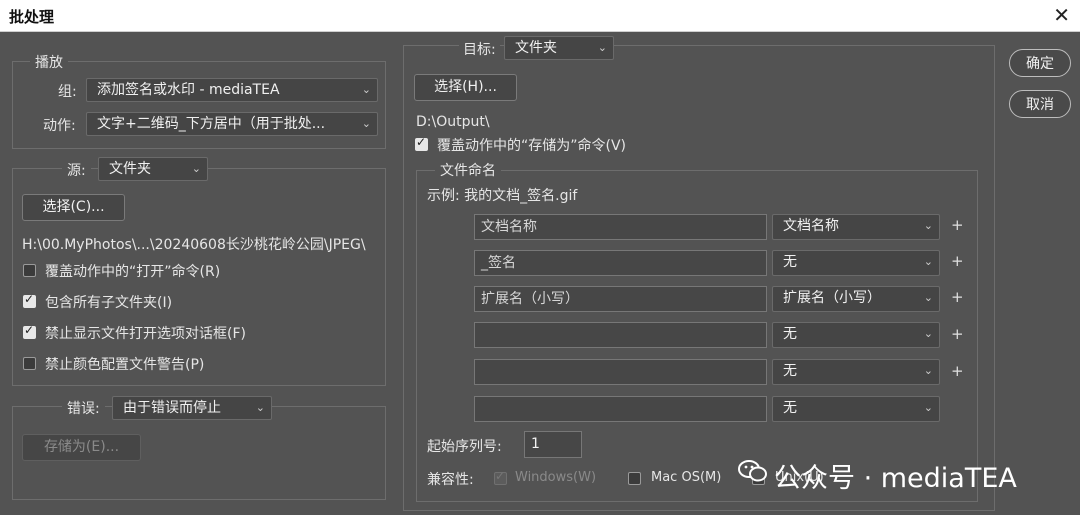 Image resolution: width=1080 pixels, height=515 pixels. Describe the element at coordinates (29, 331) in the screenshot. I see `suppress-open-dialog-checkbox` at that location.